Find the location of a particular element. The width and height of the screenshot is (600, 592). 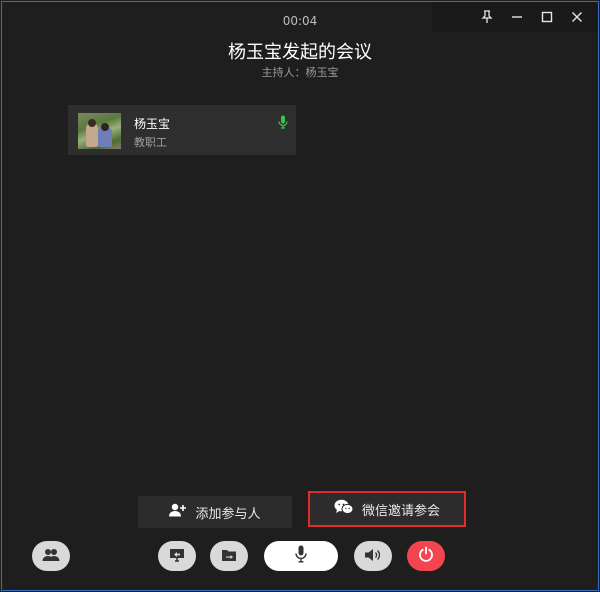

add-participant-button: 添加参与人 is located at coordinates (215, 512).